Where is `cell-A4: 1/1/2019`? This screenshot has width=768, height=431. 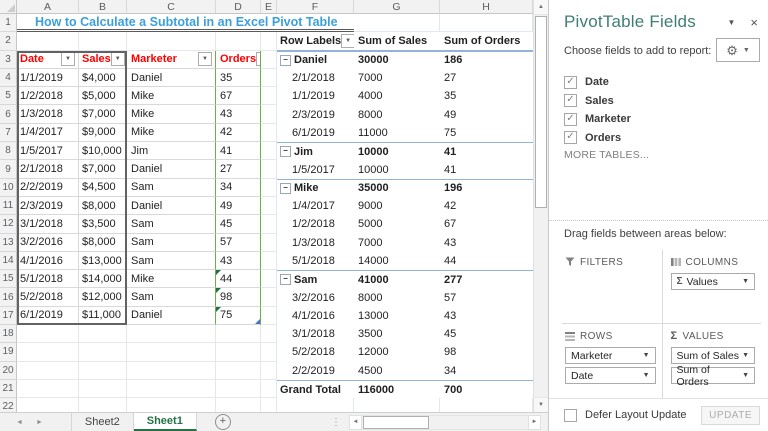
cell-A4: 1/1/2019 is located at coordinates (48, 78).